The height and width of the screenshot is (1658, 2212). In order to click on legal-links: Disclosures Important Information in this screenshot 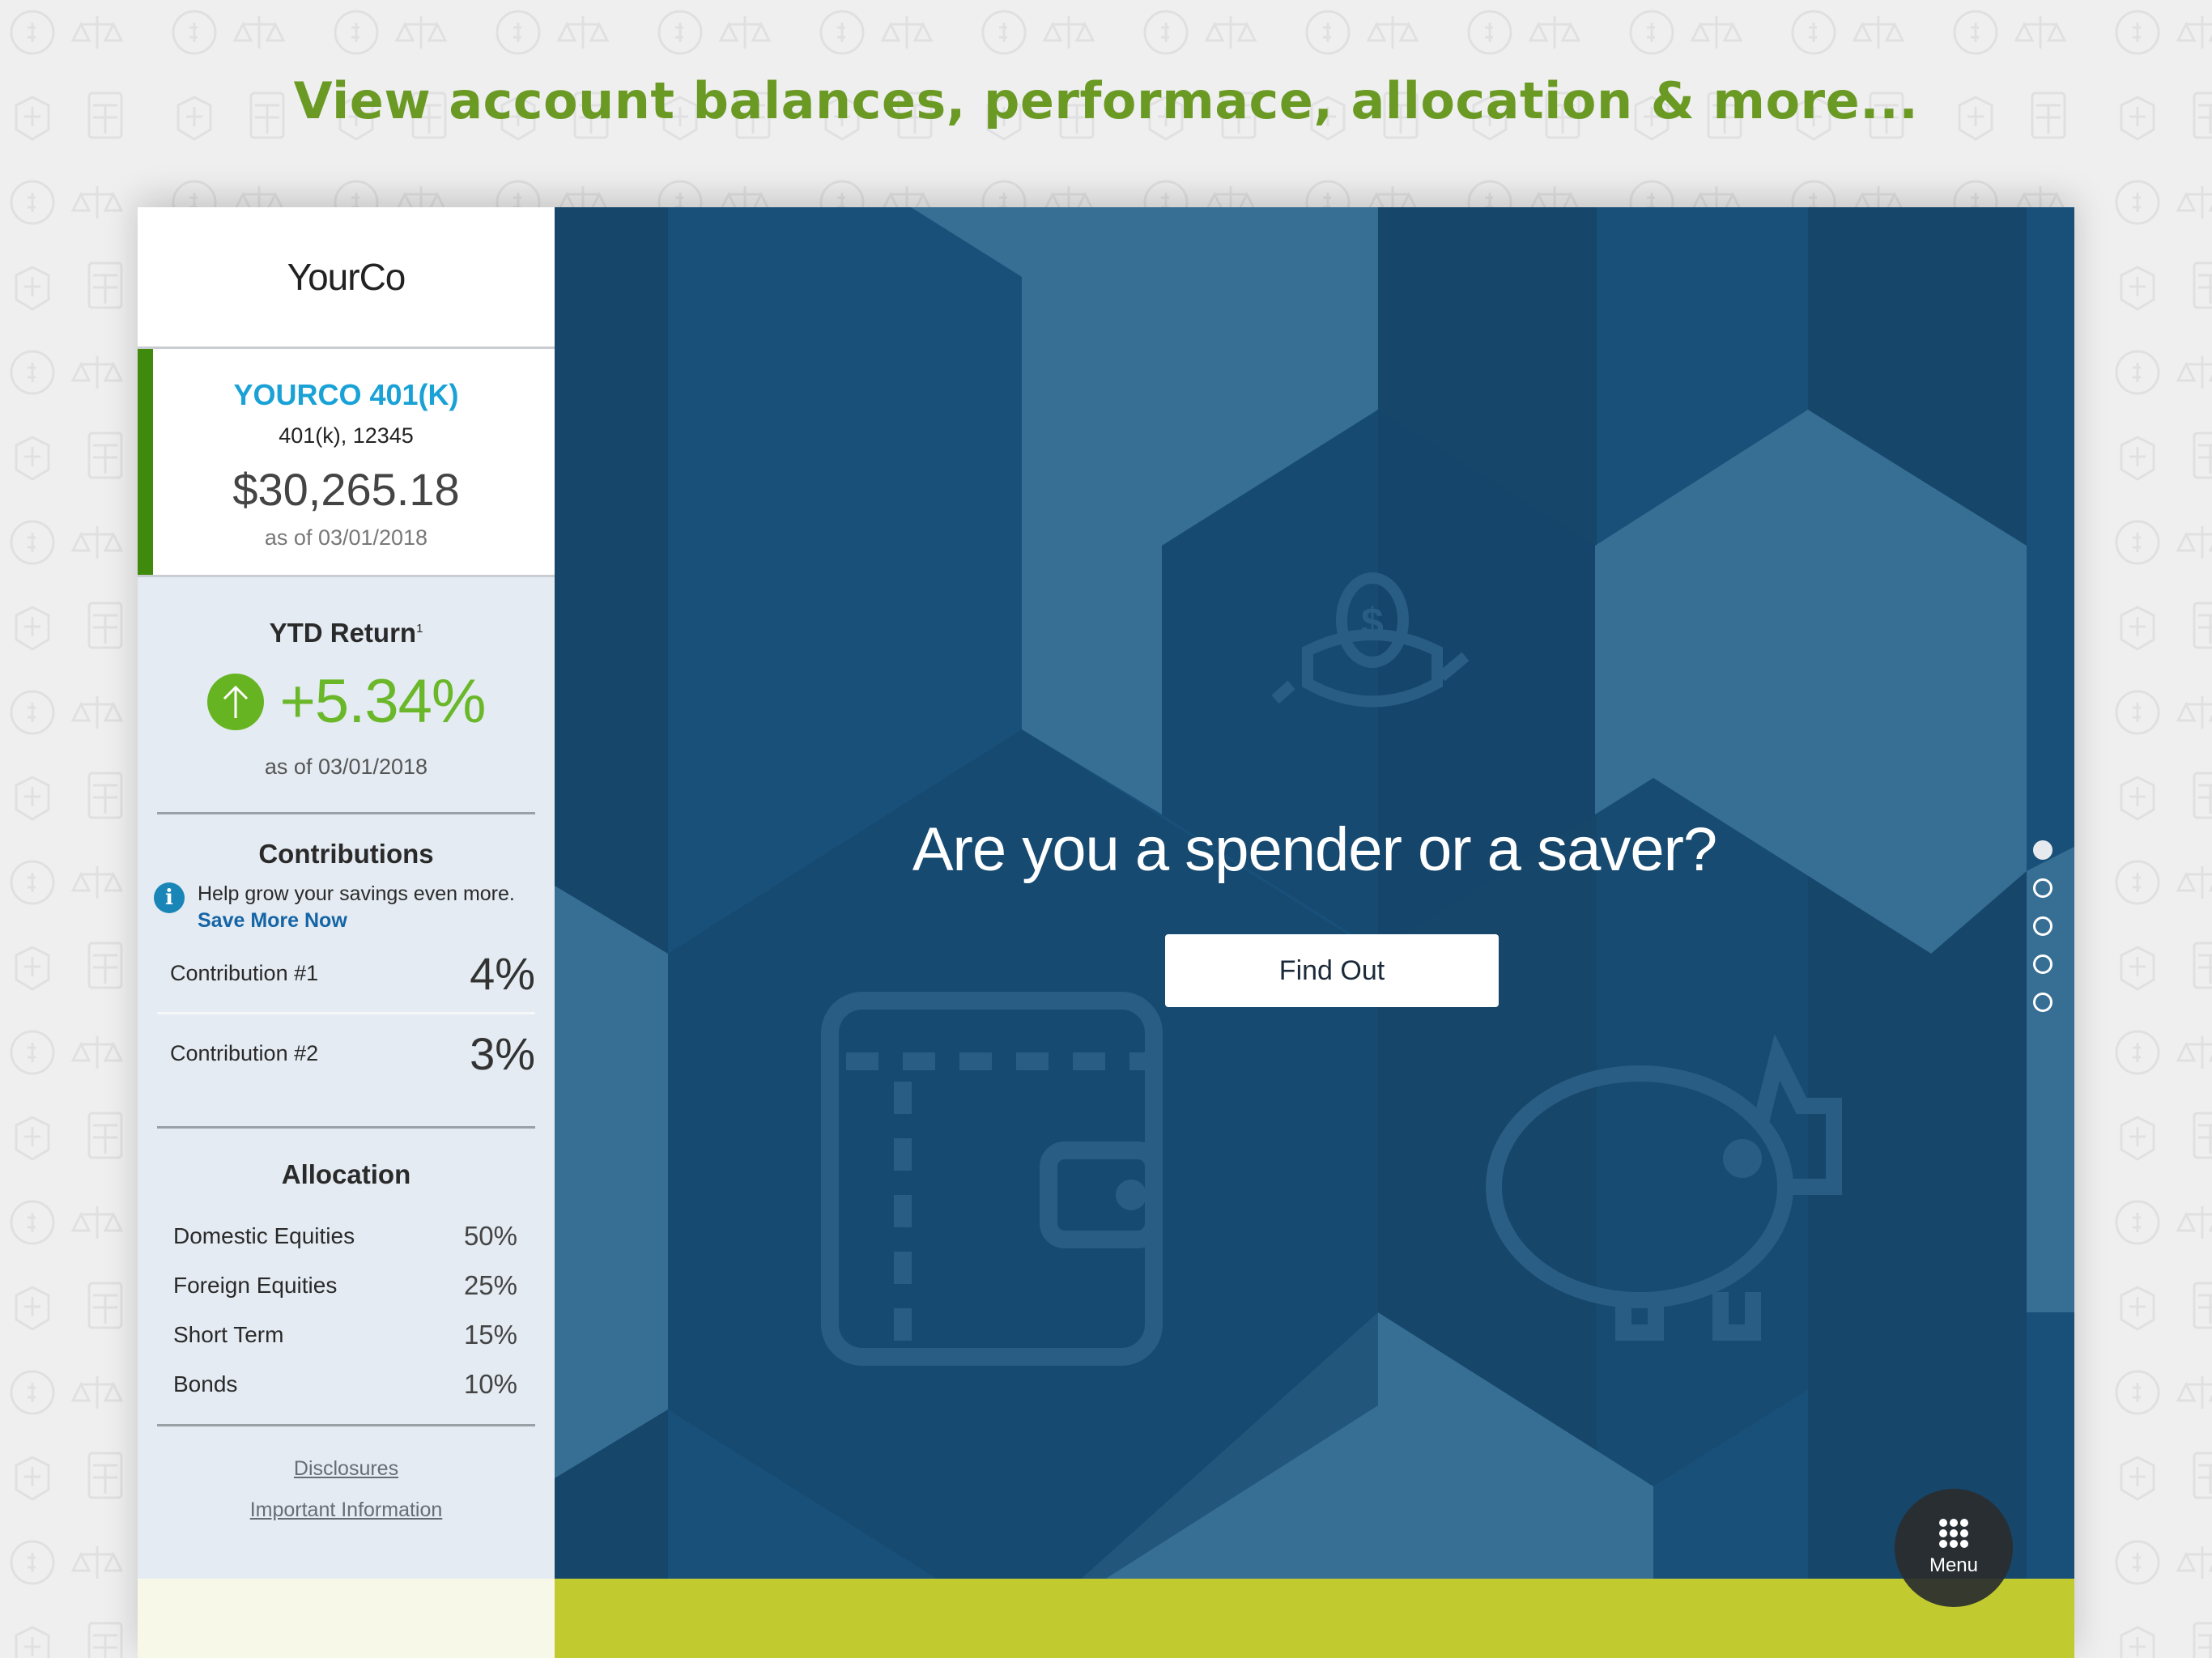, I will do `click(347, 1474)`.